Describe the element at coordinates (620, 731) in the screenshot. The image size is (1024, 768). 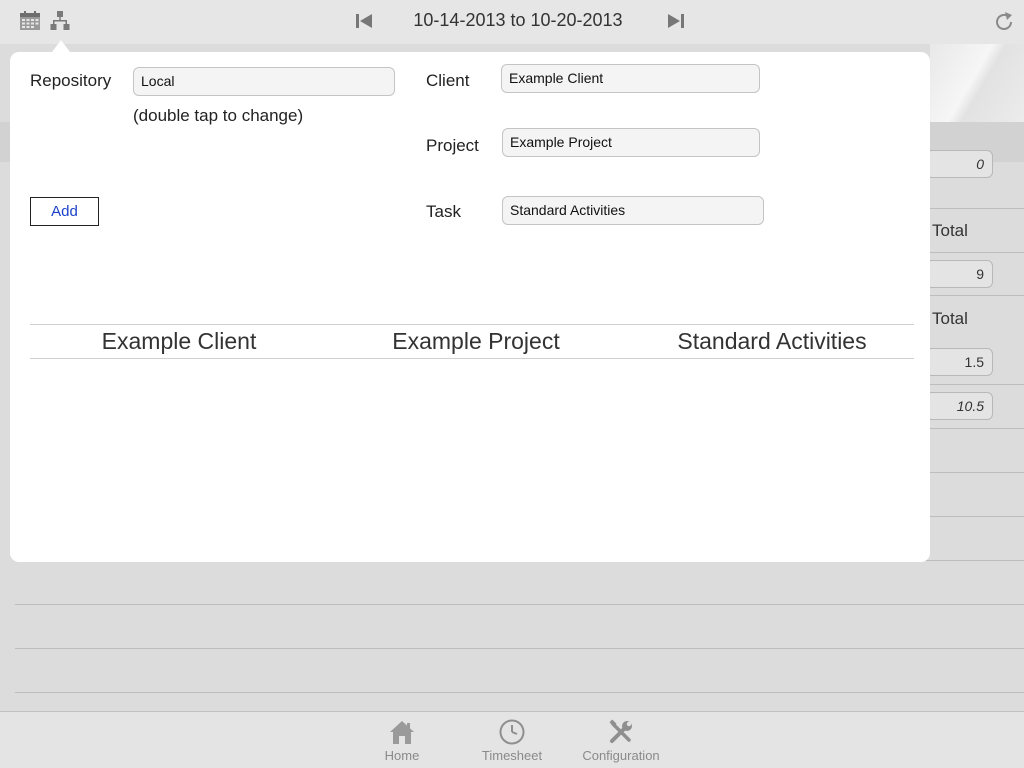
I see `tools-icon` at that location.